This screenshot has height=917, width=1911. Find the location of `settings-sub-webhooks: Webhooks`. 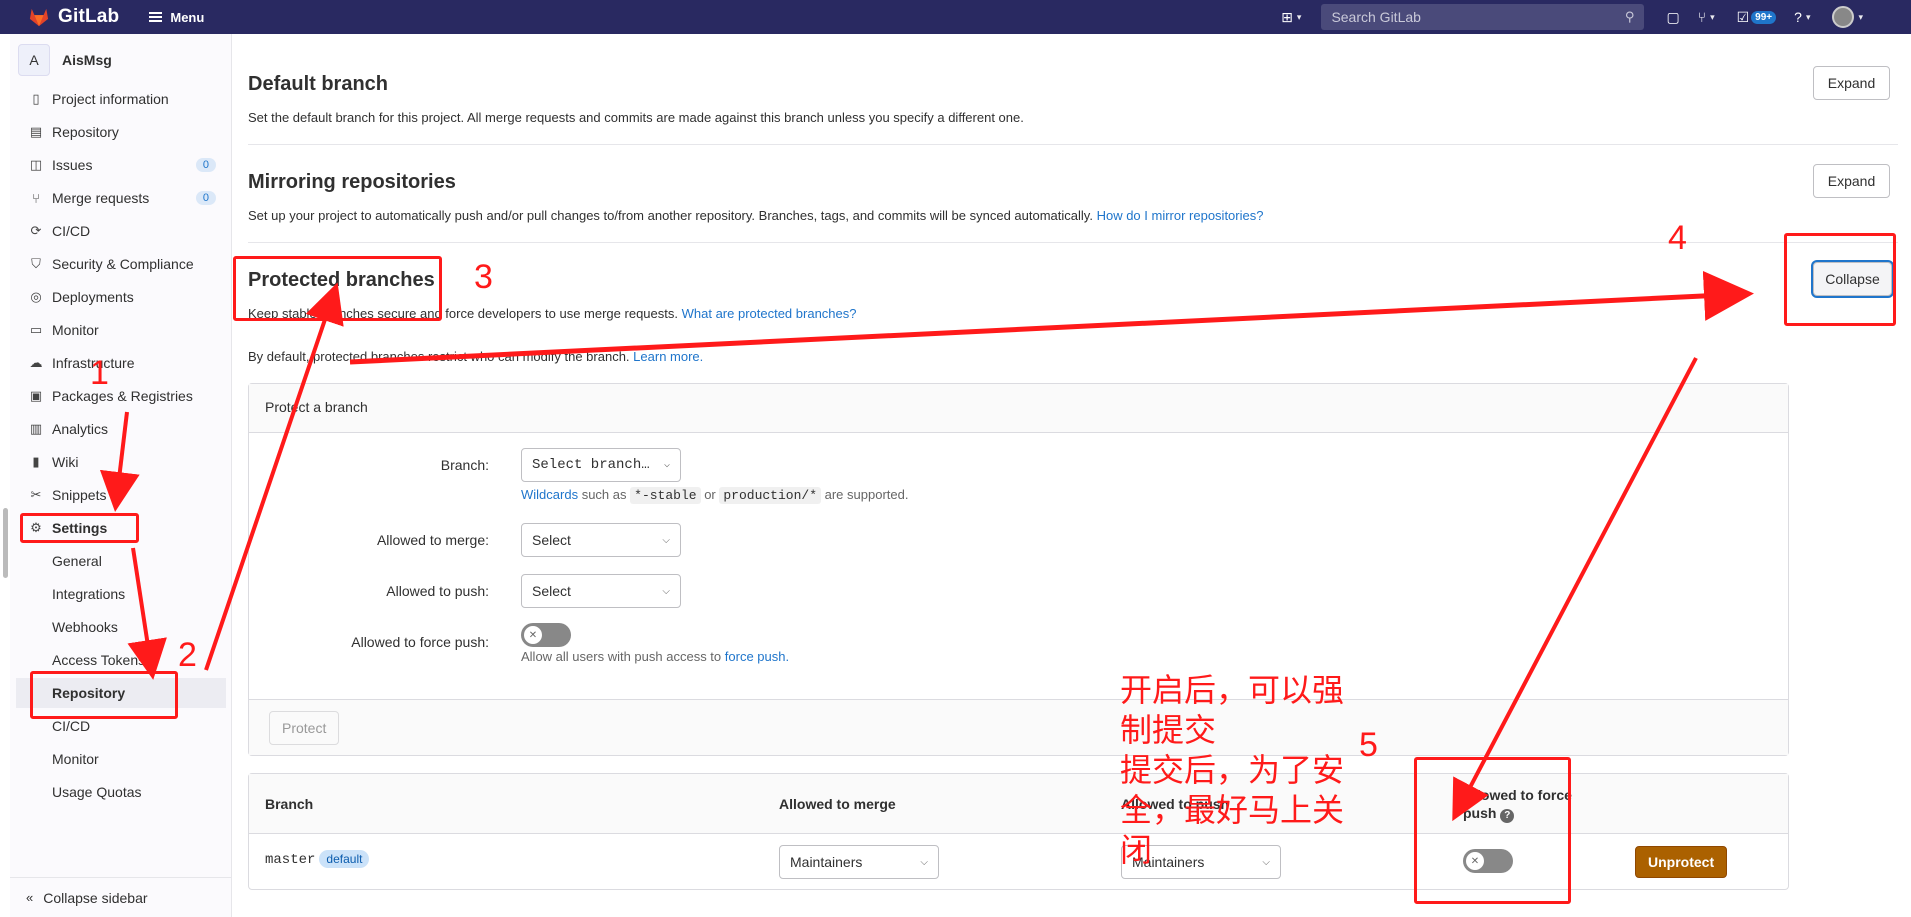

settings-sub-webhooks: Webhooks is located at coordinates (85, 627).